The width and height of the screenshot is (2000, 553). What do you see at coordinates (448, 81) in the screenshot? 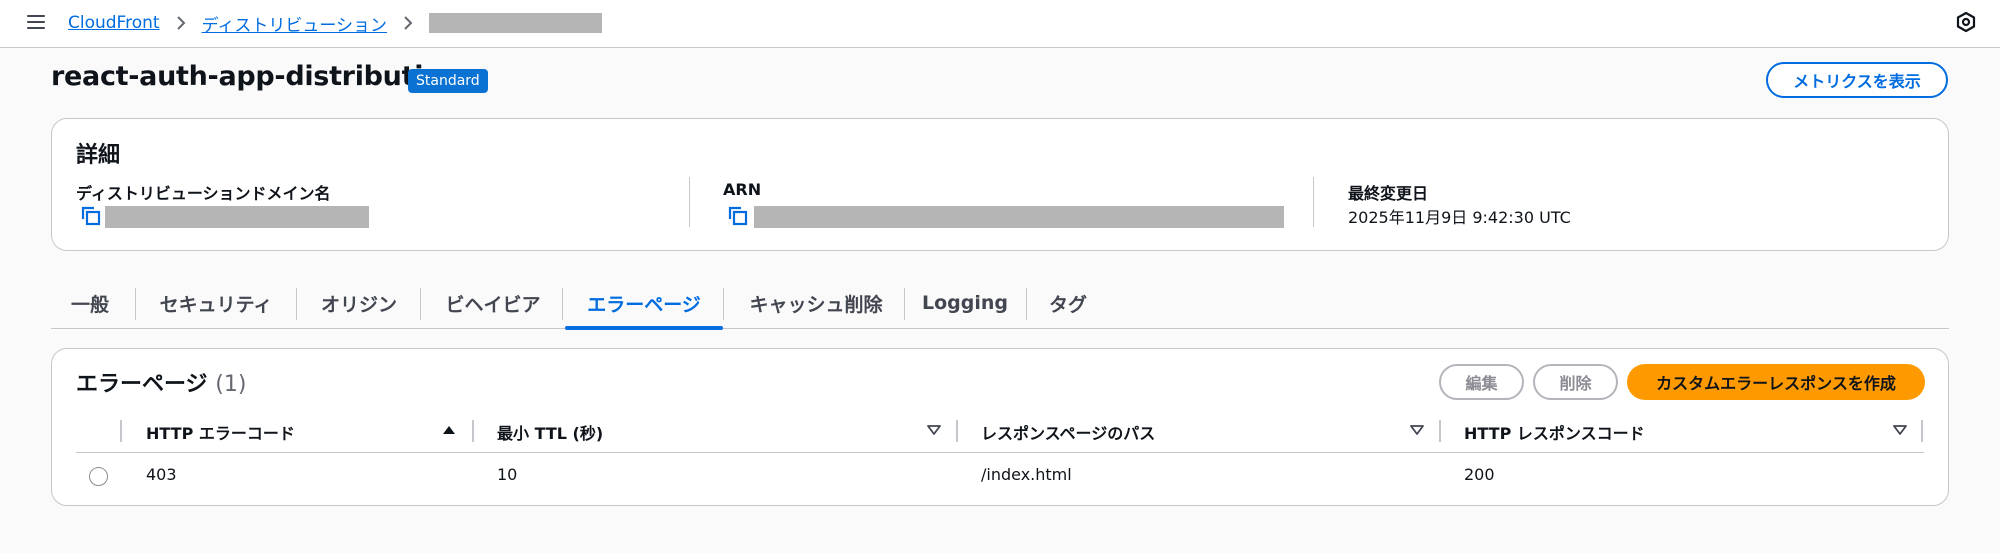
I see `status-badge: Standard` at bounding box center [448, 81].